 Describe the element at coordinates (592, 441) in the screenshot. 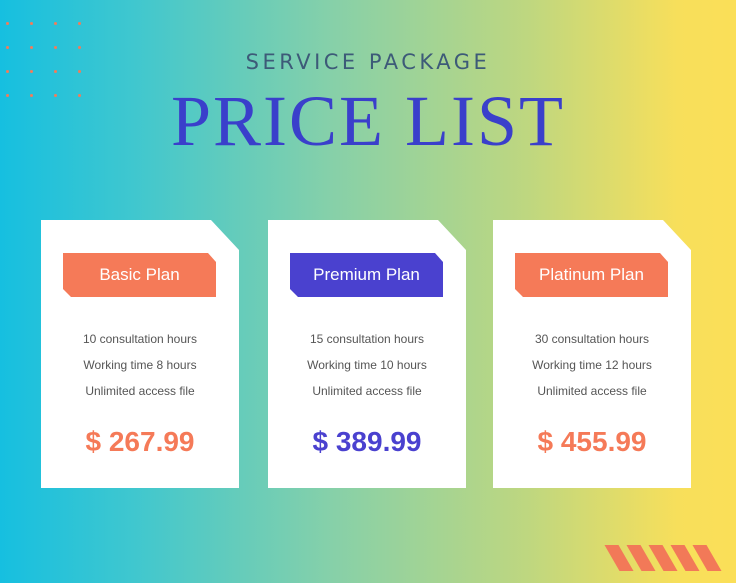

I see `plan-price: $ 455.99` at that location.